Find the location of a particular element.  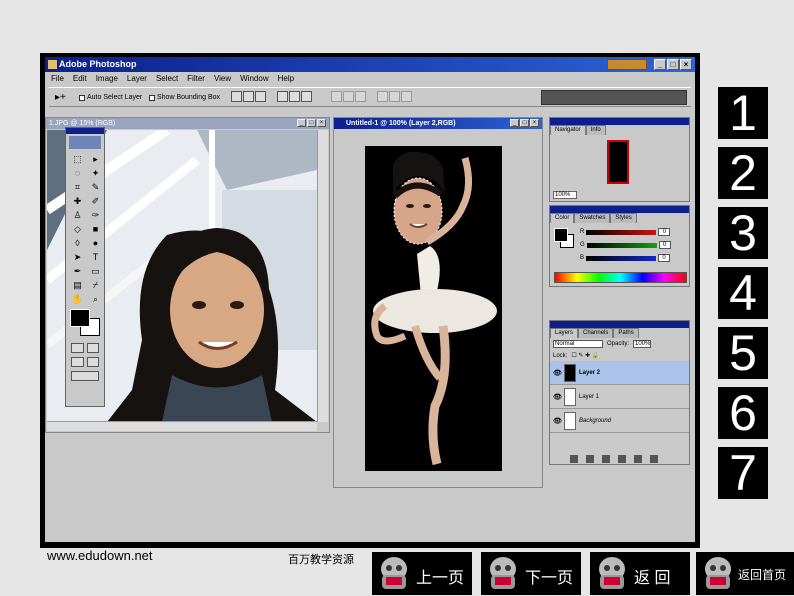

navigator-thumbnail is located at coordinates (618, 162).